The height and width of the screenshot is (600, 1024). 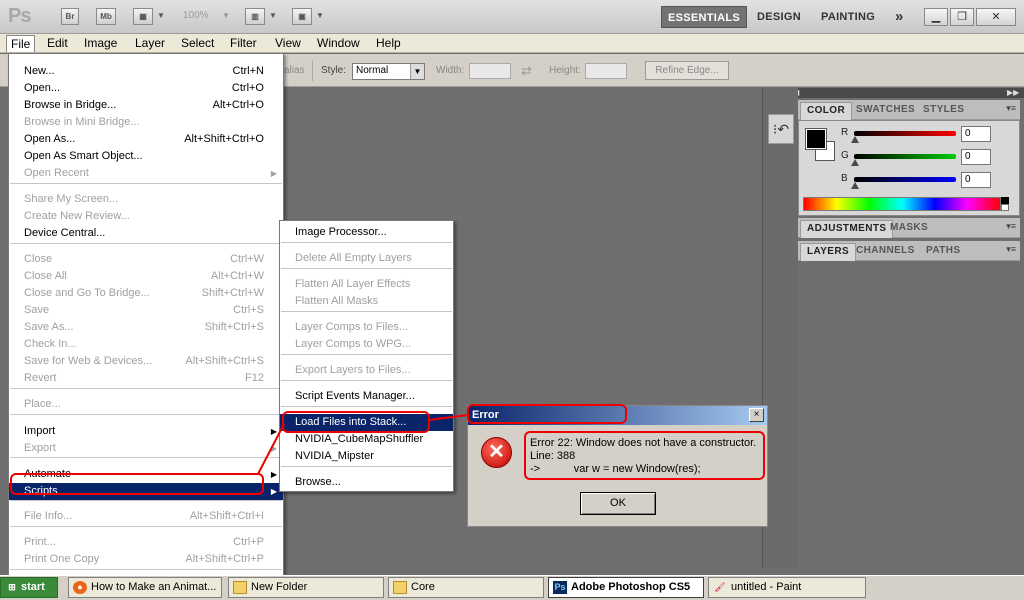 What do you see at coordinates (146, 71) in the screenshot?
I see `file-menu-item-new: New... Ctrl+N` at bounding box center [146, 71].